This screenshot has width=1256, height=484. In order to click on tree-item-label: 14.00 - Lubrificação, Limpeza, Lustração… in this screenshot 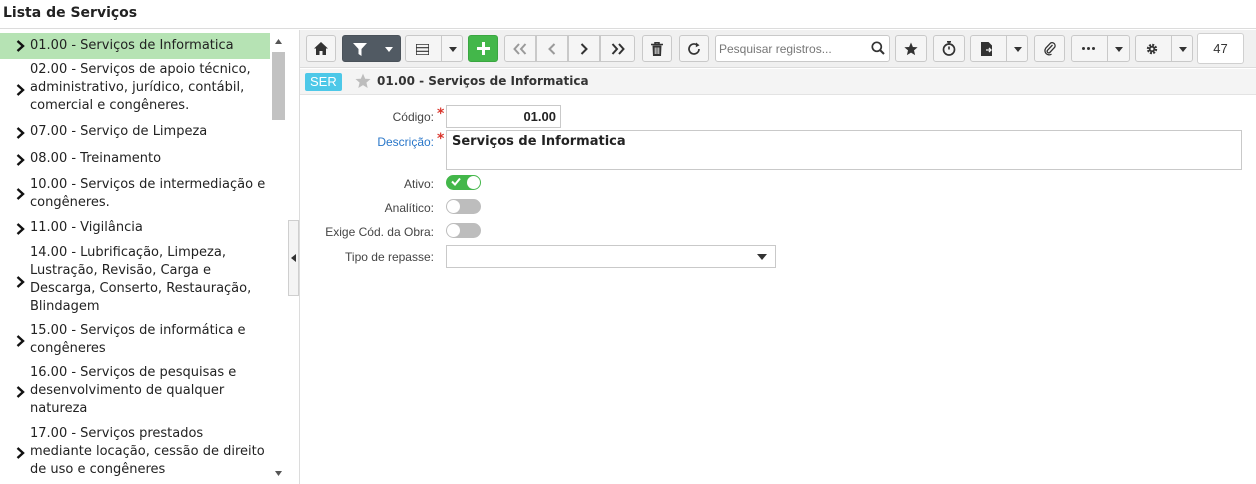, I will do `click(141, 279)`.